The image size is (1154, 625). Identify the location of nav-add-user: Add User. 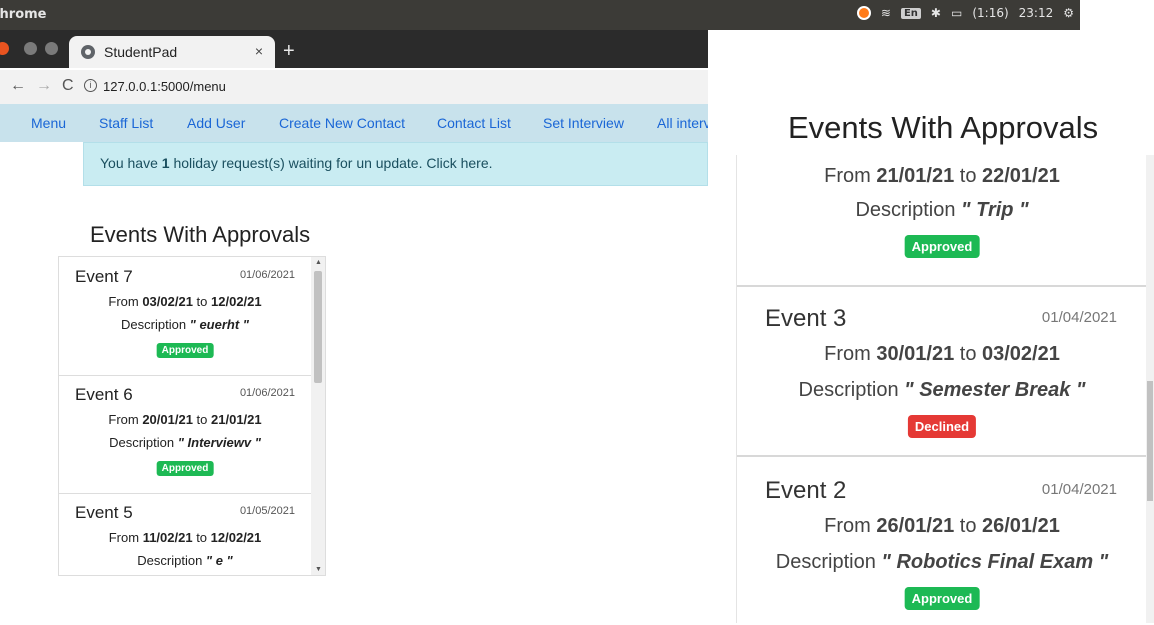
(216, 123).